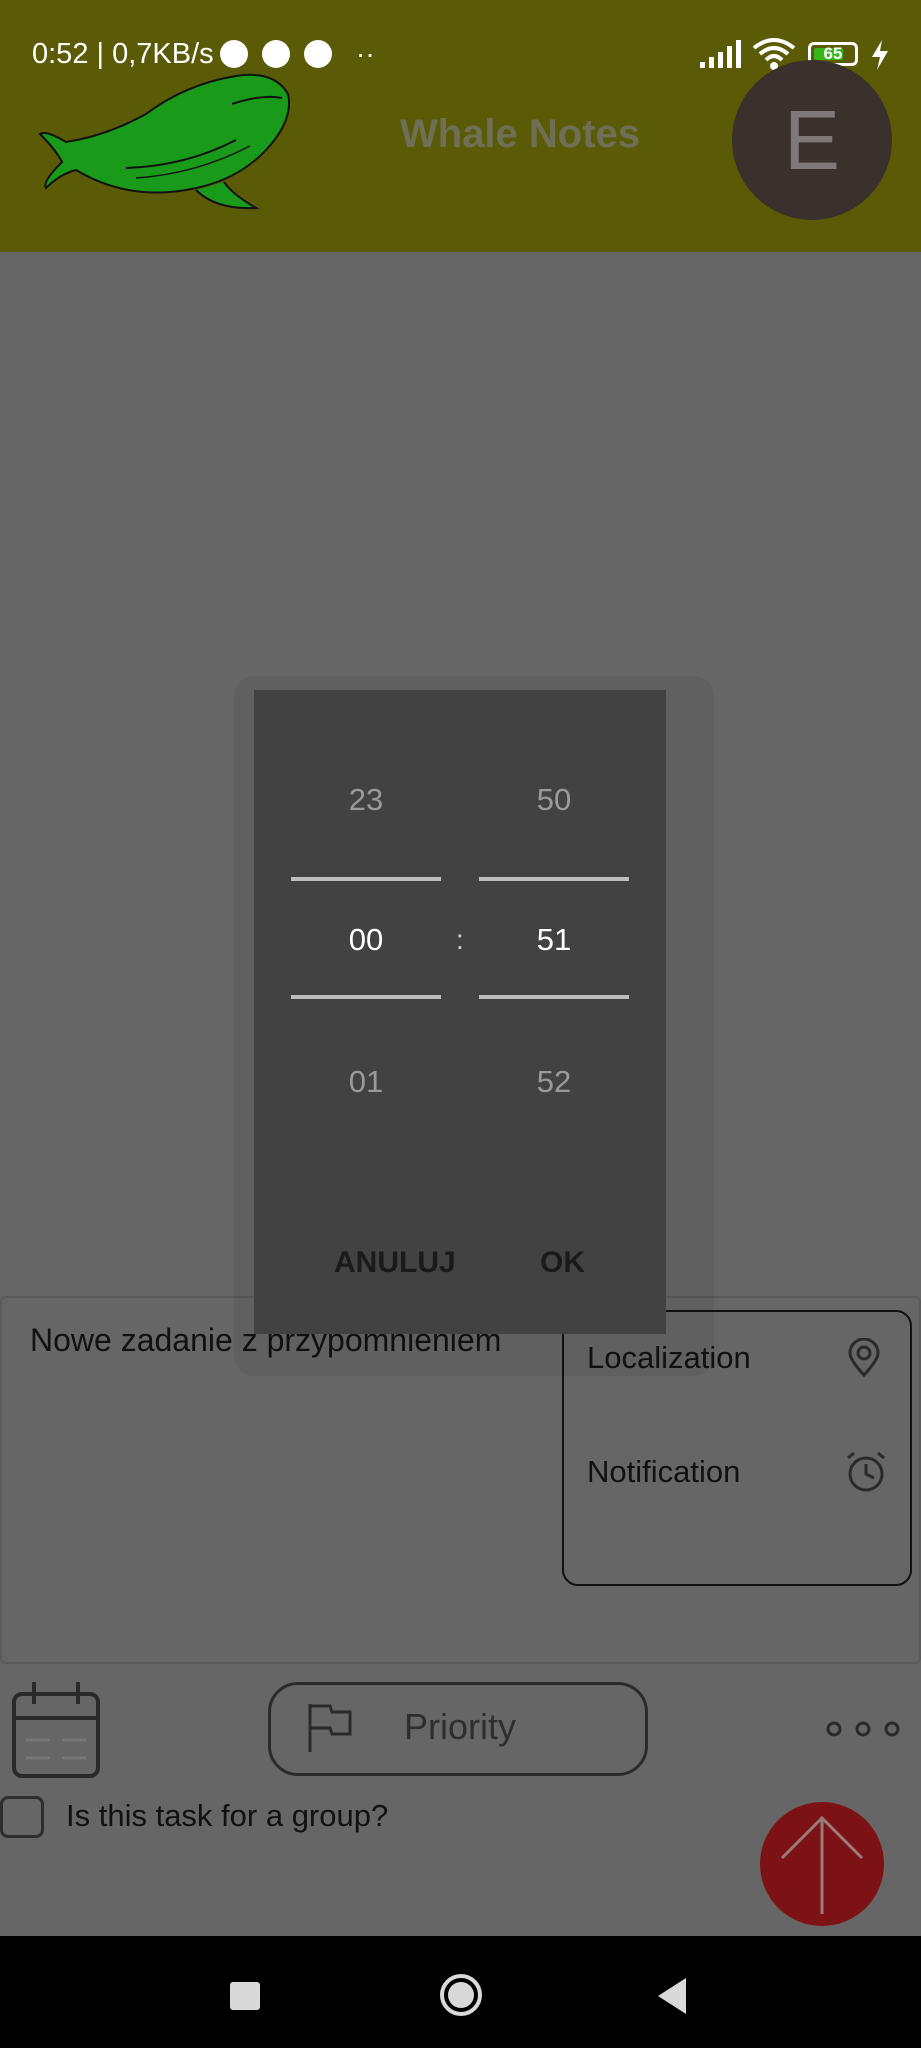 This screenshot has height=2048, width=921. Describe the element at coordinates (123, 54) in the screenshot. I see `status-time: 0:52 | 0,7KB/s` at that location.